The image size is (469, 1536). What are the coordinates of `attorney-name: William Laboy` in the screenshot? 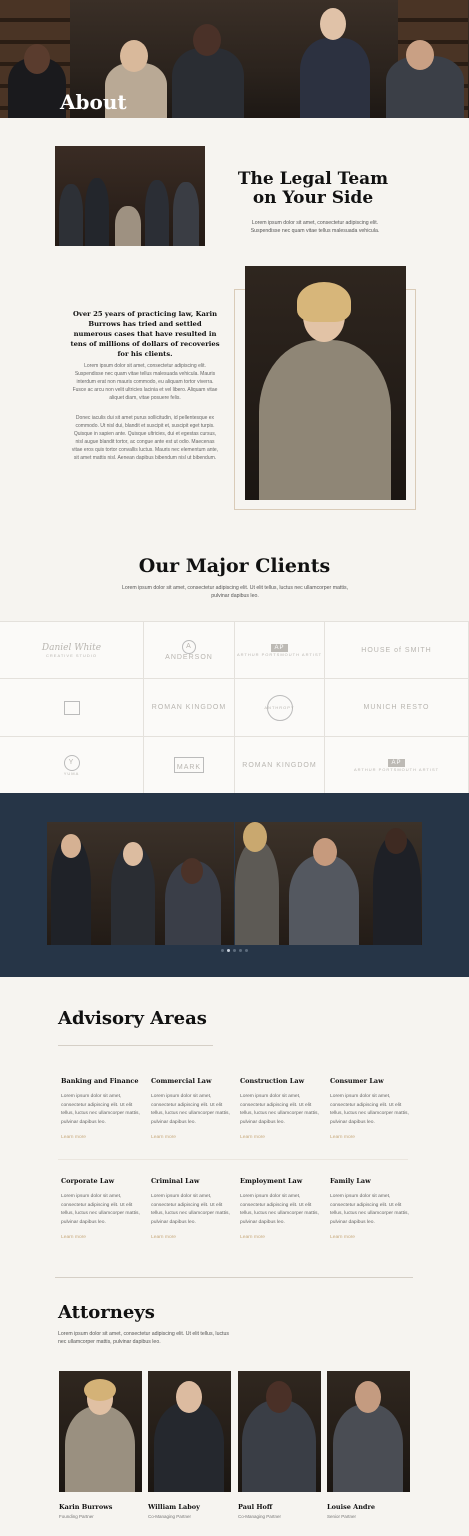 It's located at (174, 1507).